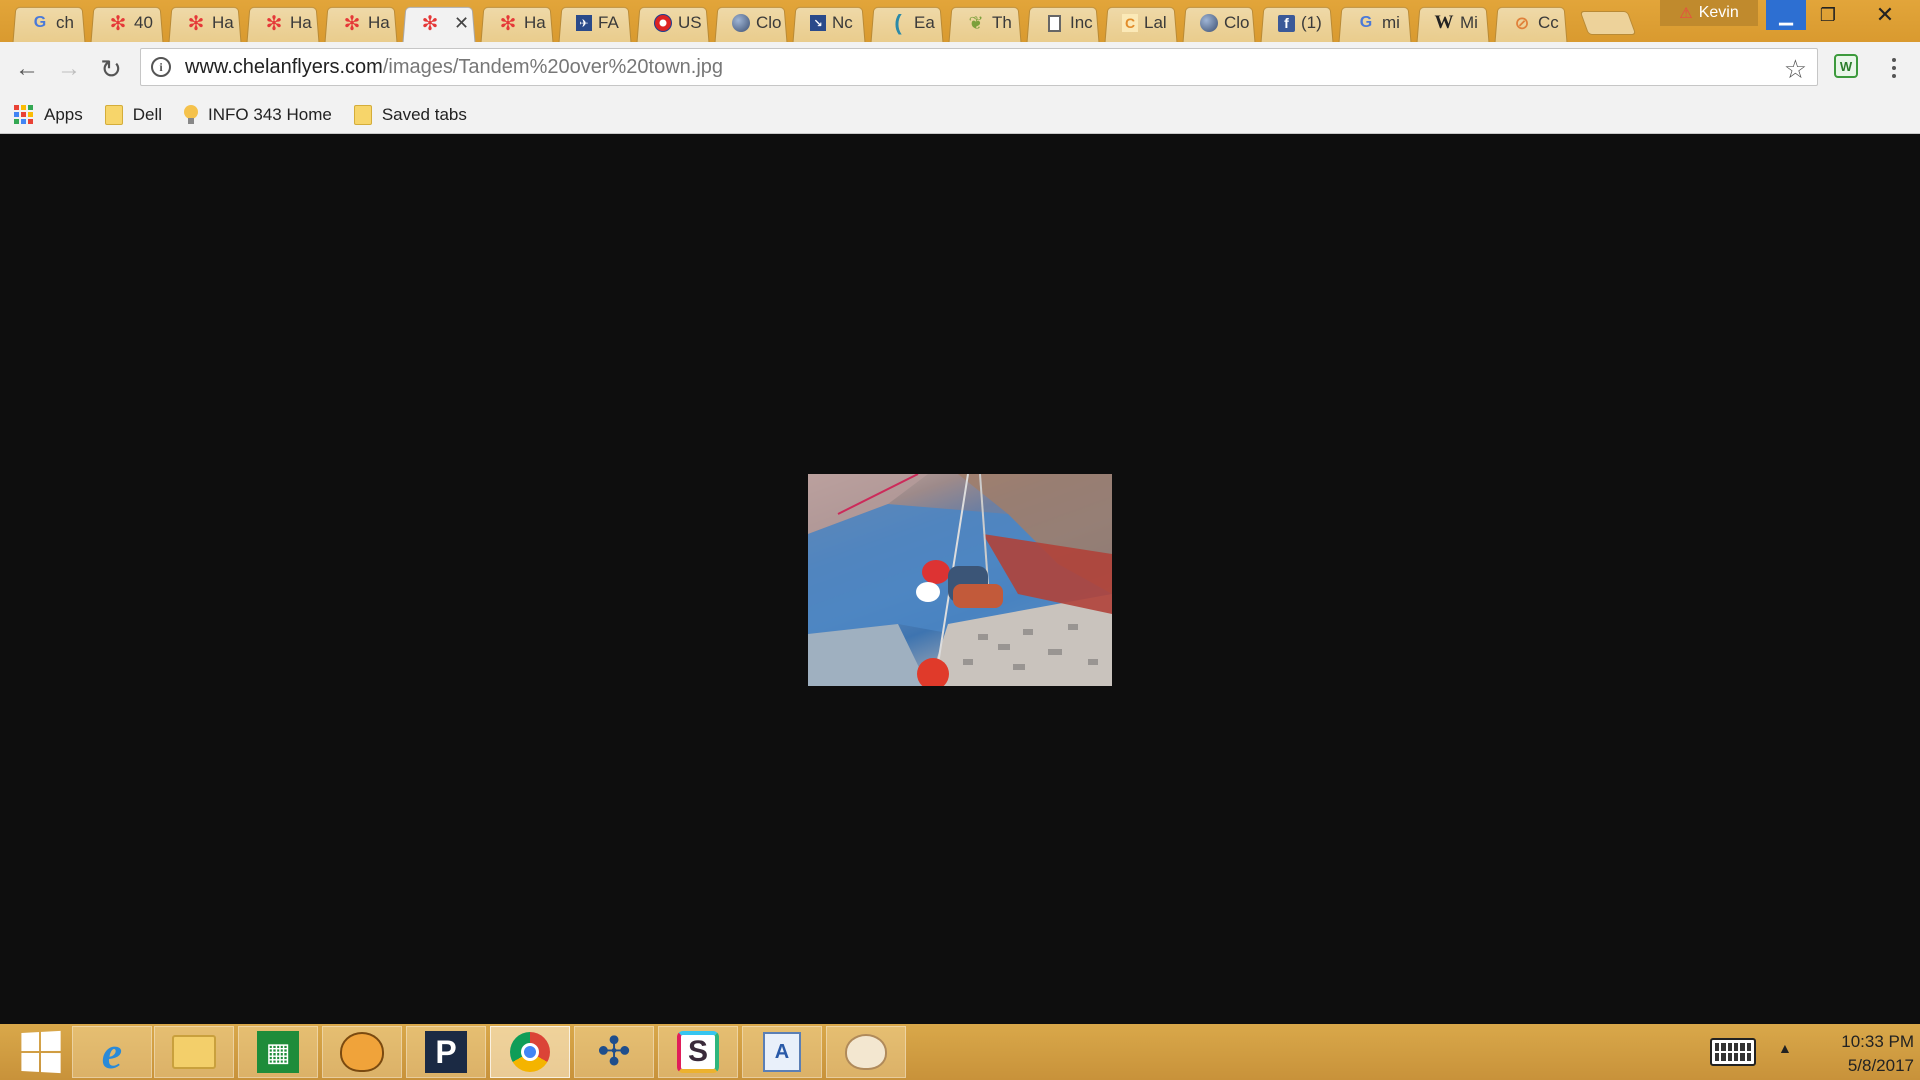 The image size is (1920, 1080). What do you see at coordinates (1054, 23) in the screenshot?
I see `document-icon` at bounding box center [1054, 23].